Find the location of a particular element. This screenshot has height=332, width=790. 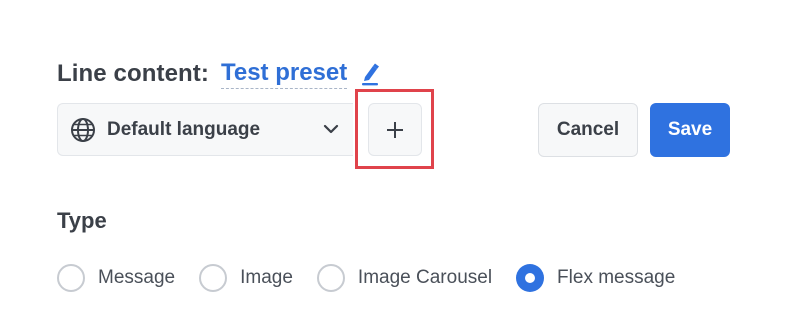

plus-icon is located at coordinates (395, 129).